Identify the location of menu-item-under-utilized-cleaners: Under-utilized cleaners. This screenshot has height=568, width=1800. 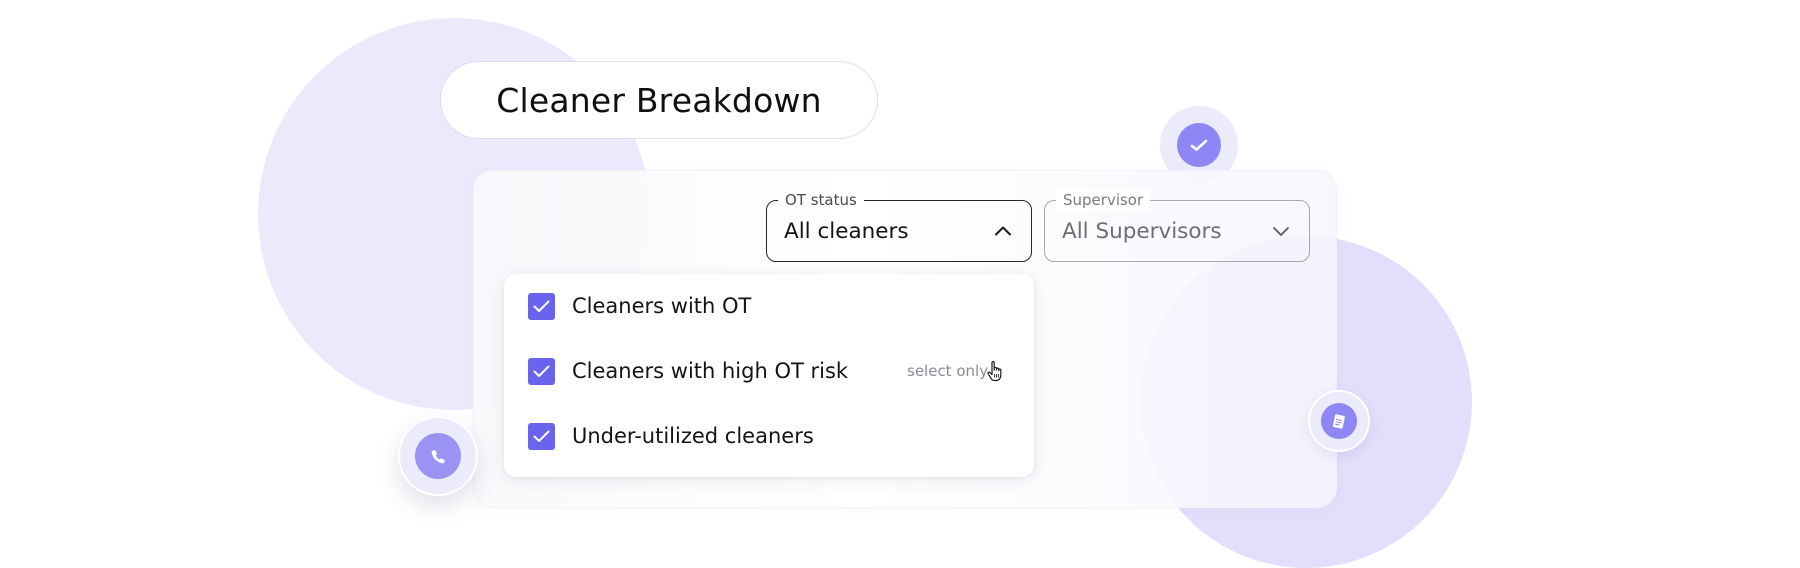
(769, 436).